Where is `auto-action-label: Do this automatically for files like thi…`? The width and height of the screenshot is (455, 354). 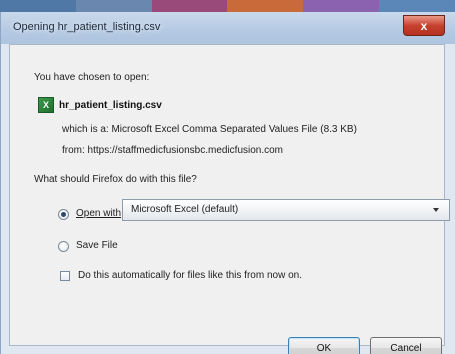 auto-action-label: Do this automatically for files like thi… is located at coordinates (190, 275).